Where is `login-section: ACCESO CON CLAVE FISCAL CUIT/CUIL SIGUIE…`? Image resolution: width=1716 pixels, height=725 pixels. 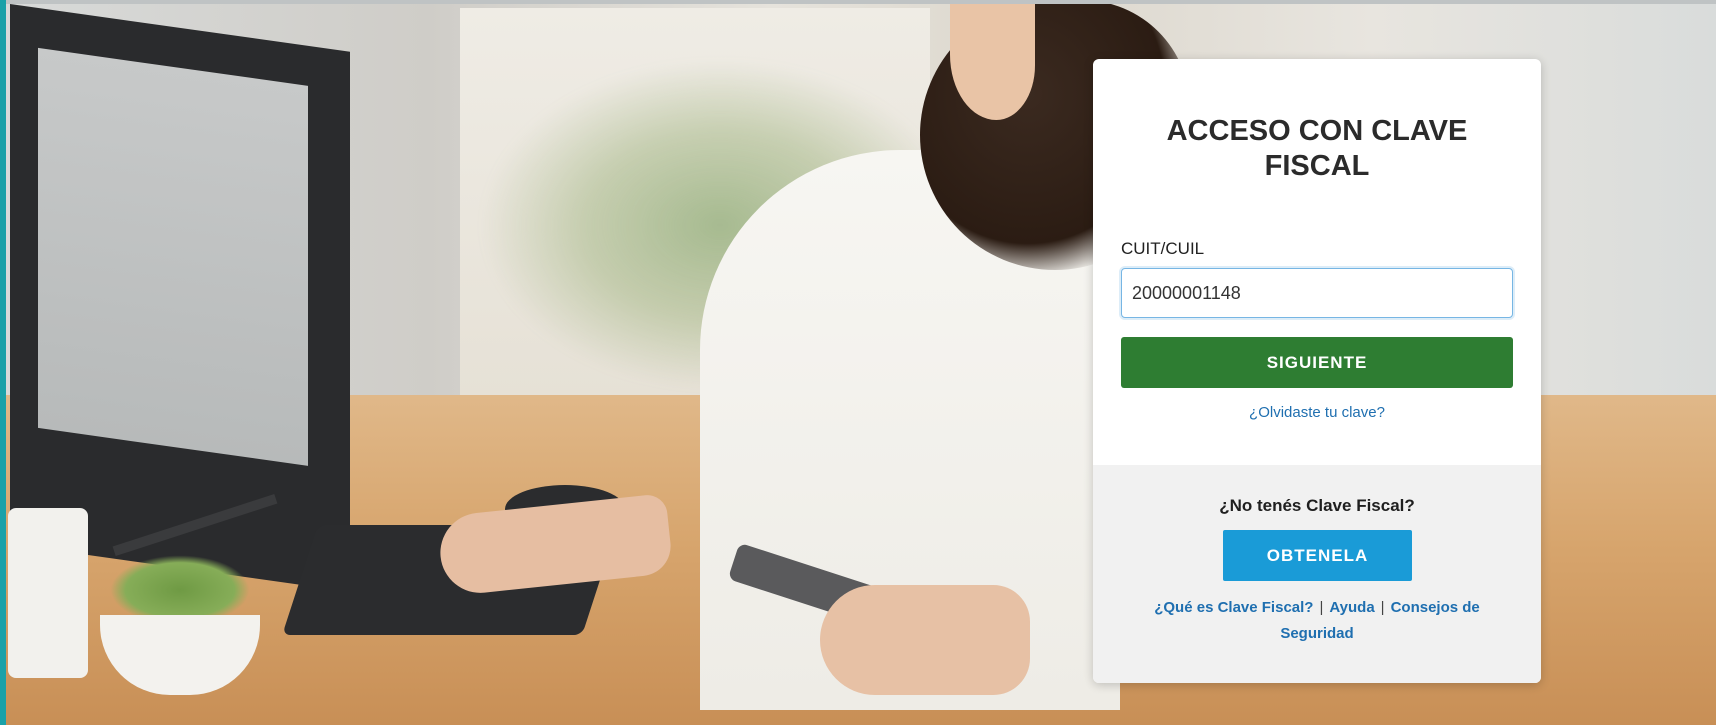
login-section: ACCESO CON CLAVE FISCAL CUIT/CUIL SIGUIE… is located at coordinates (1317, 262).